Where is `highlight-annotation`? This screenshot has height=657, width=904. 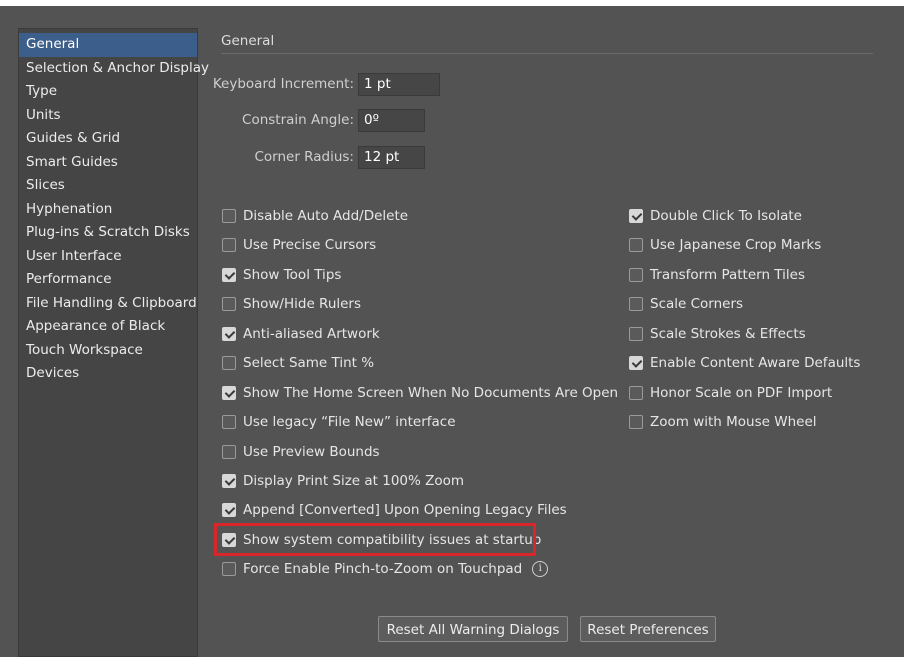 highlight-annotation is located at coordinates (375, 539).